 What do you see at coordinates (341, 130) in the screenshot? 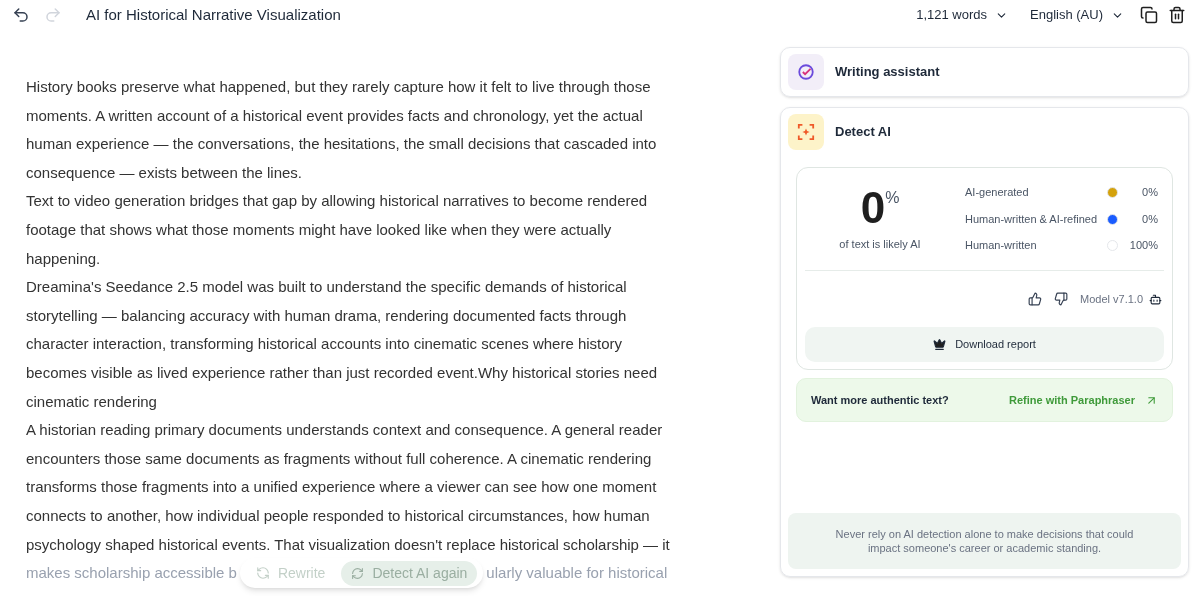
I see `paragraph: History books preserve what happened, but they rarely capture how it felt to live through those moments. A written account of a historical event provides facts and chronology, yet the actual human experience — the conversations, the hesitations, the small decisions that cascaded into consequence — exists between the lines.` at bounding box center [341, 130].